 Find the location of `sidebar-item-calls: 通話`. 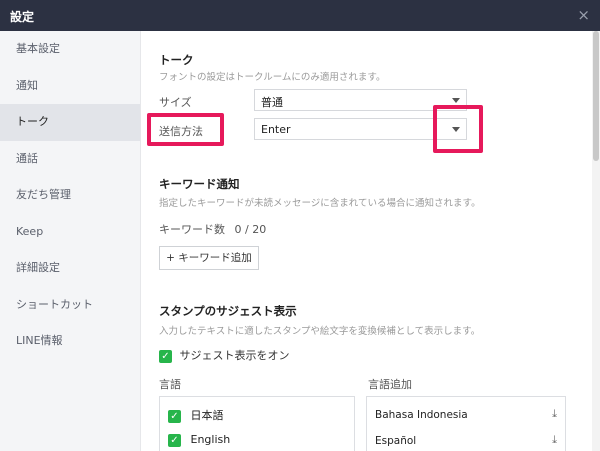

sidebar-item-calls: 通話 is located at coordinates (70, 159).